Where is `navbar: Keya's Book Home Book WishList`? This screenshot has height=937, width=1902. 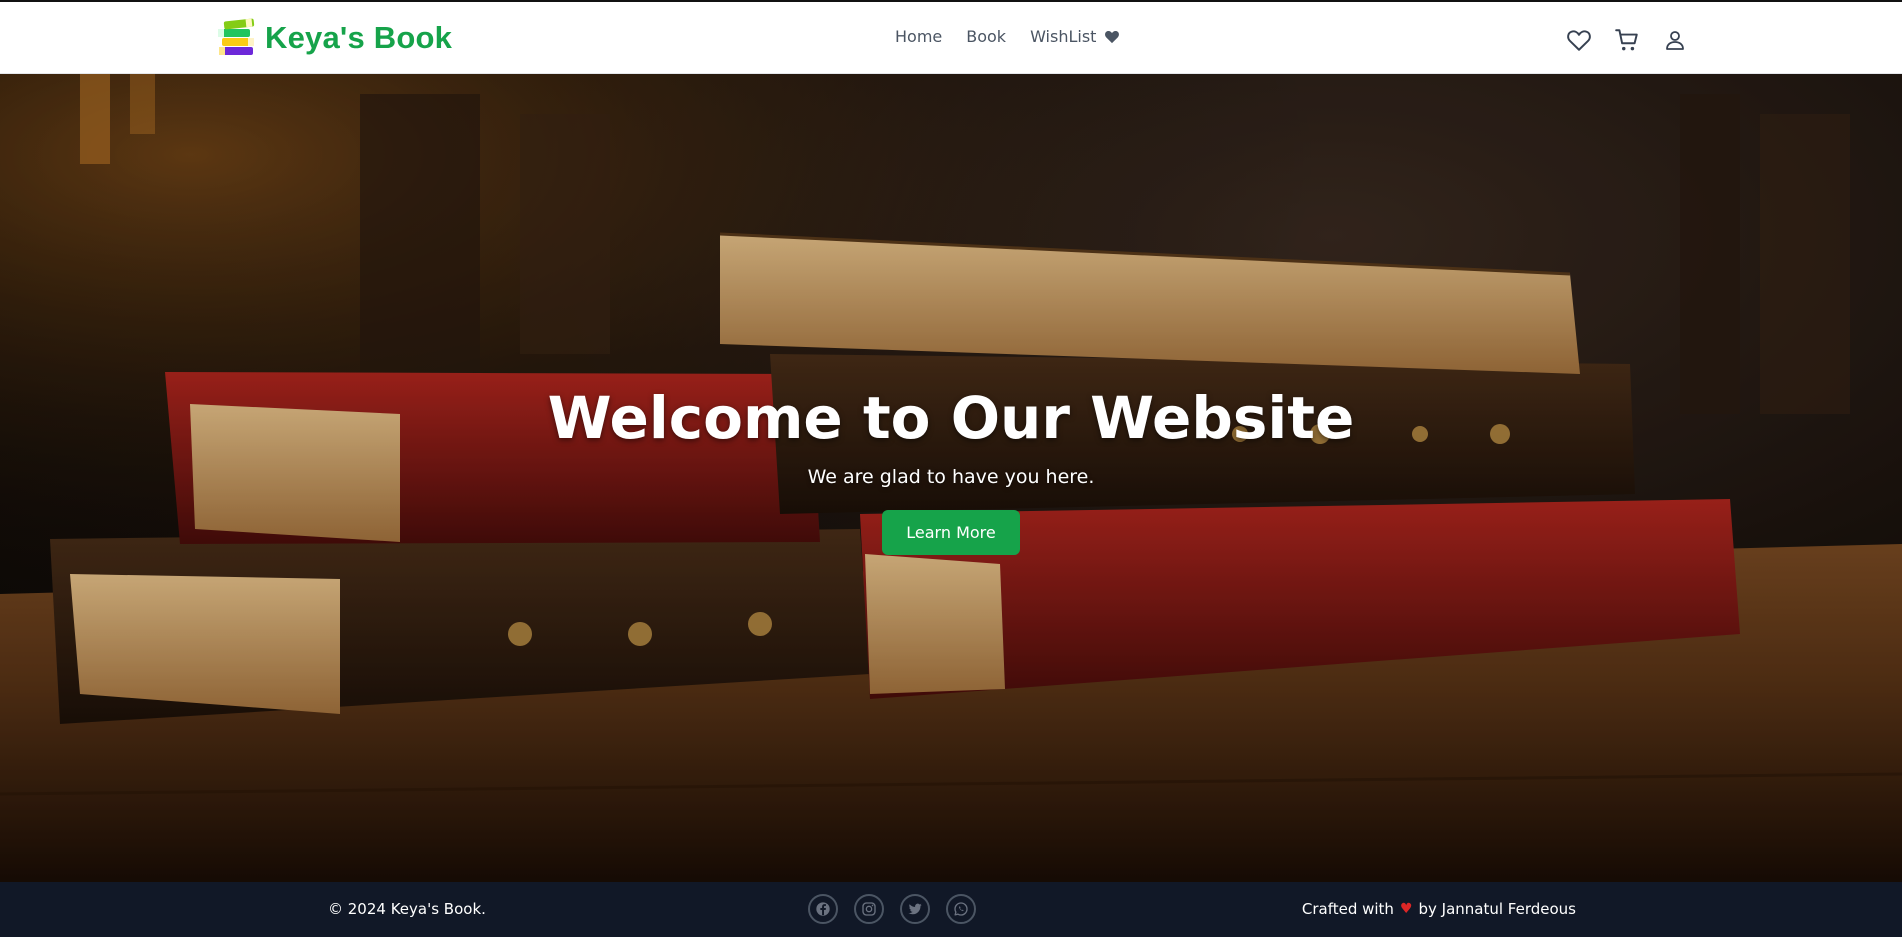
navbar: Keya's Book Home Book WishList is located at coordinates (951, 38).